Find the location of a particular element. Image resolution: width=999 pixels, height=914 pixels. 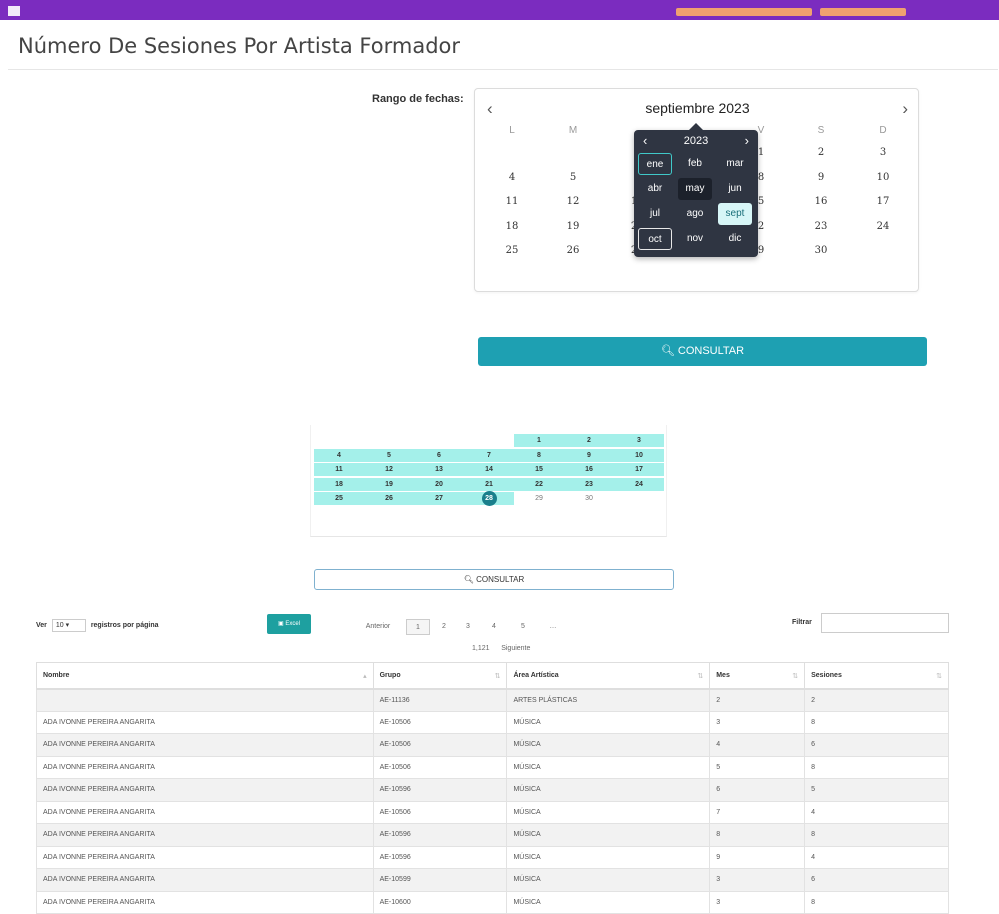

secondary-calendar-day: 2 is located at coordinates (589, 440).